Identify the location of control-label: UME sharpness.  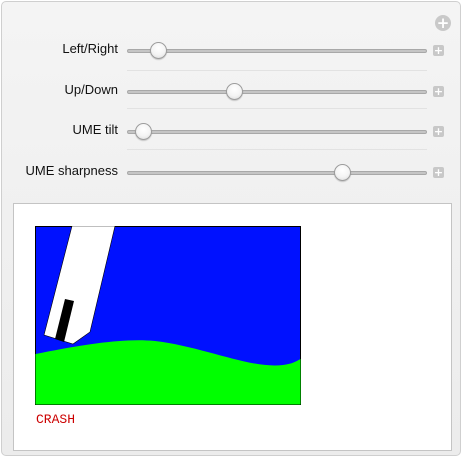
(71, 170).